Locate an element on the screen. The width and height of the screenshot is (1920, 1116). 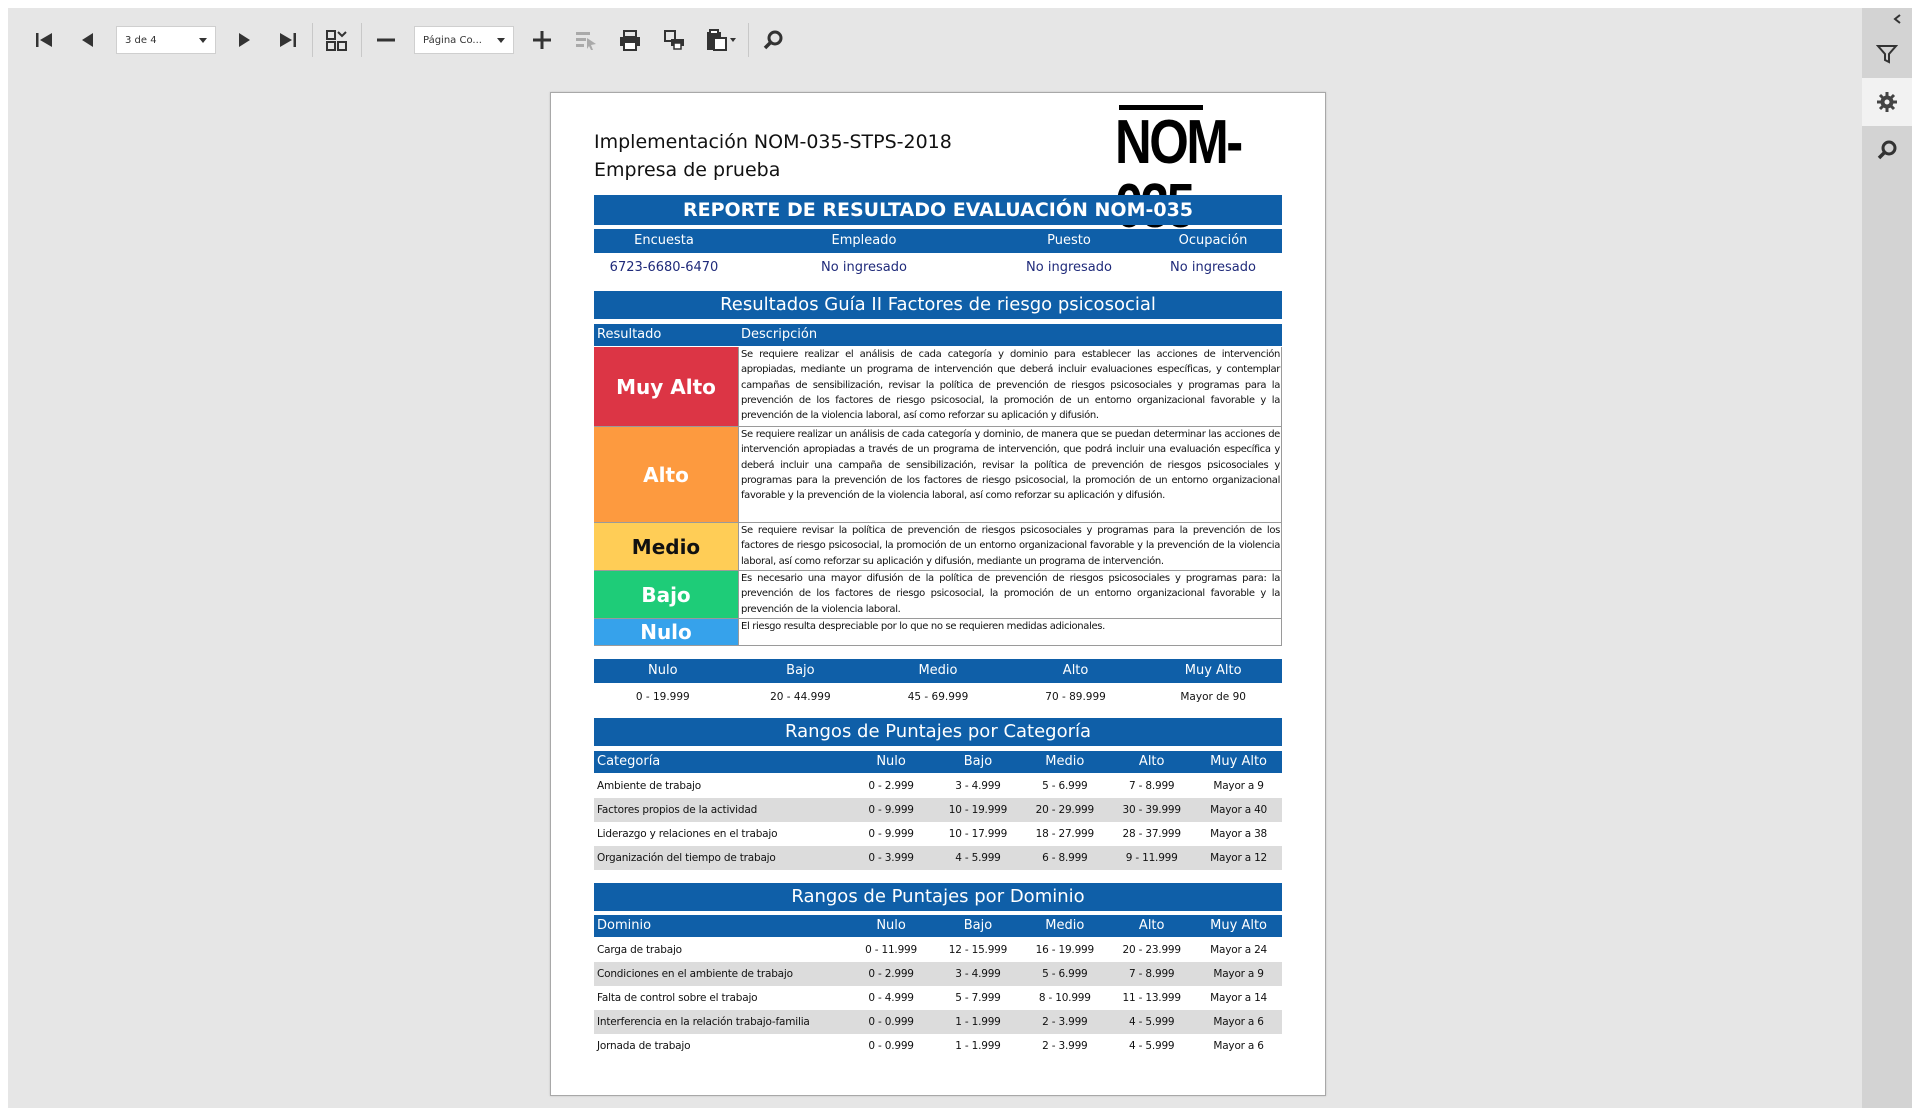
result-label: Muy Alto is located at coordinates (666, 386).